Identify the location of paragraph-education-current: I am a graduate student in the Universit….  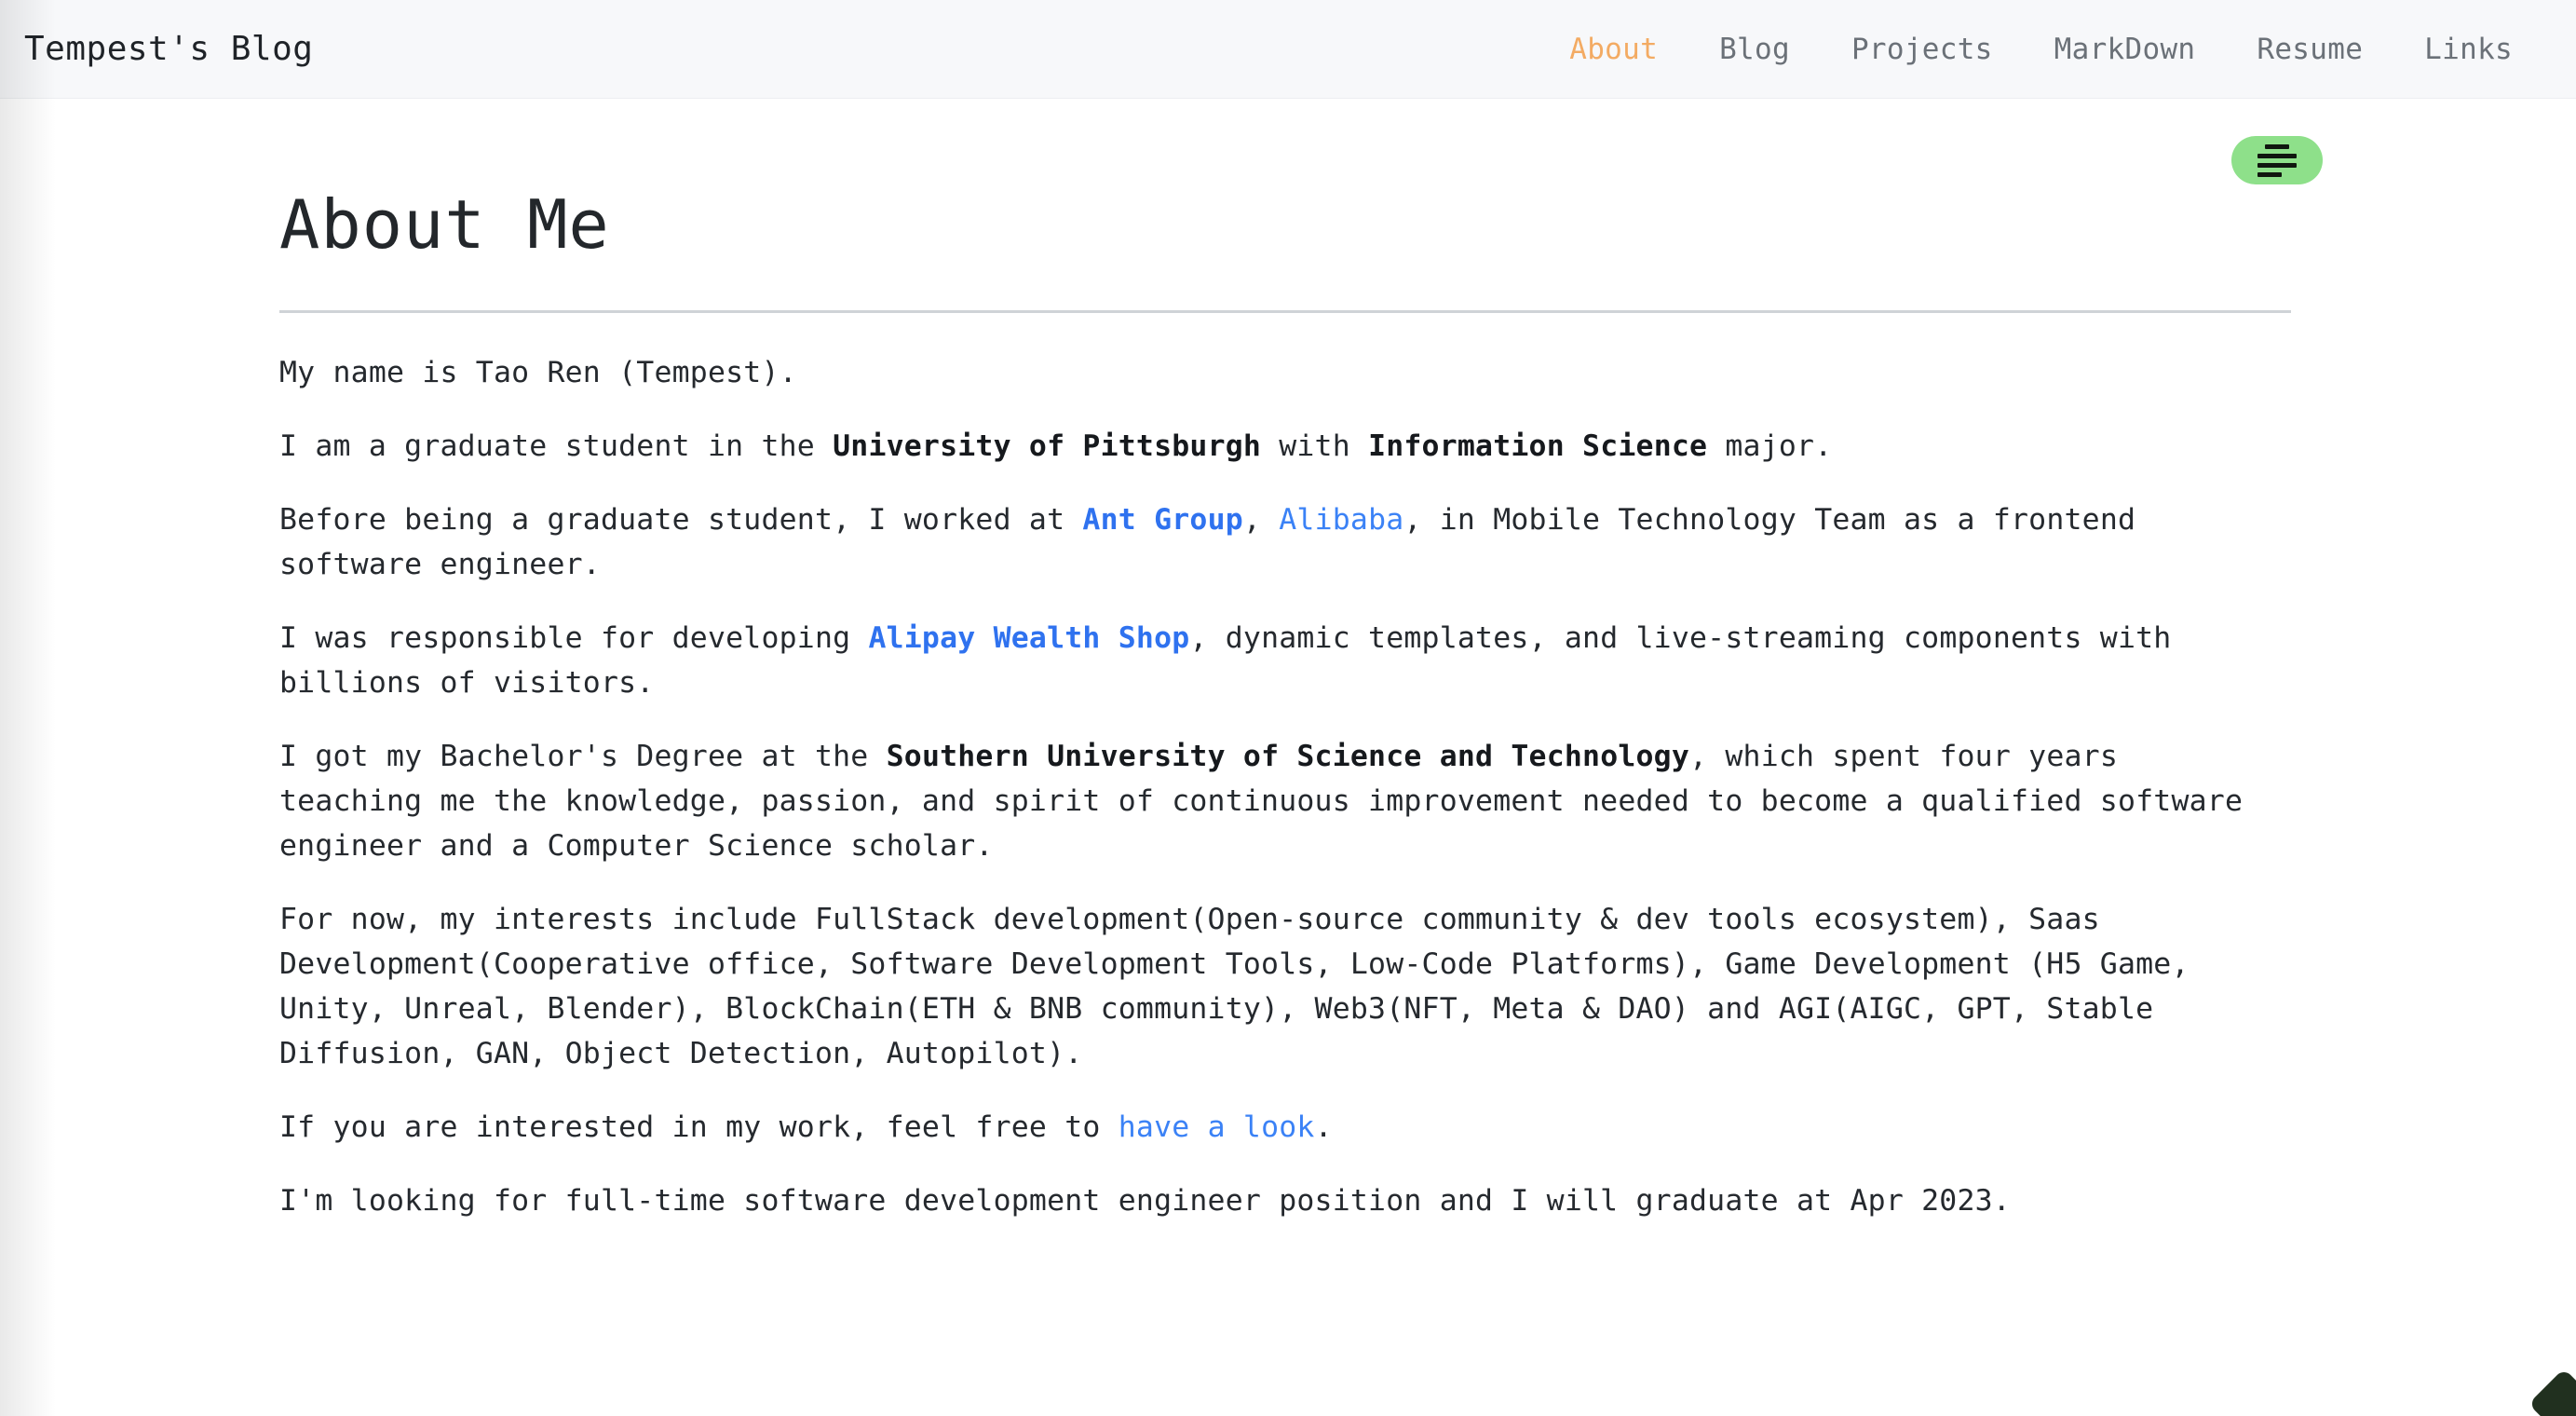
(1268, 447).